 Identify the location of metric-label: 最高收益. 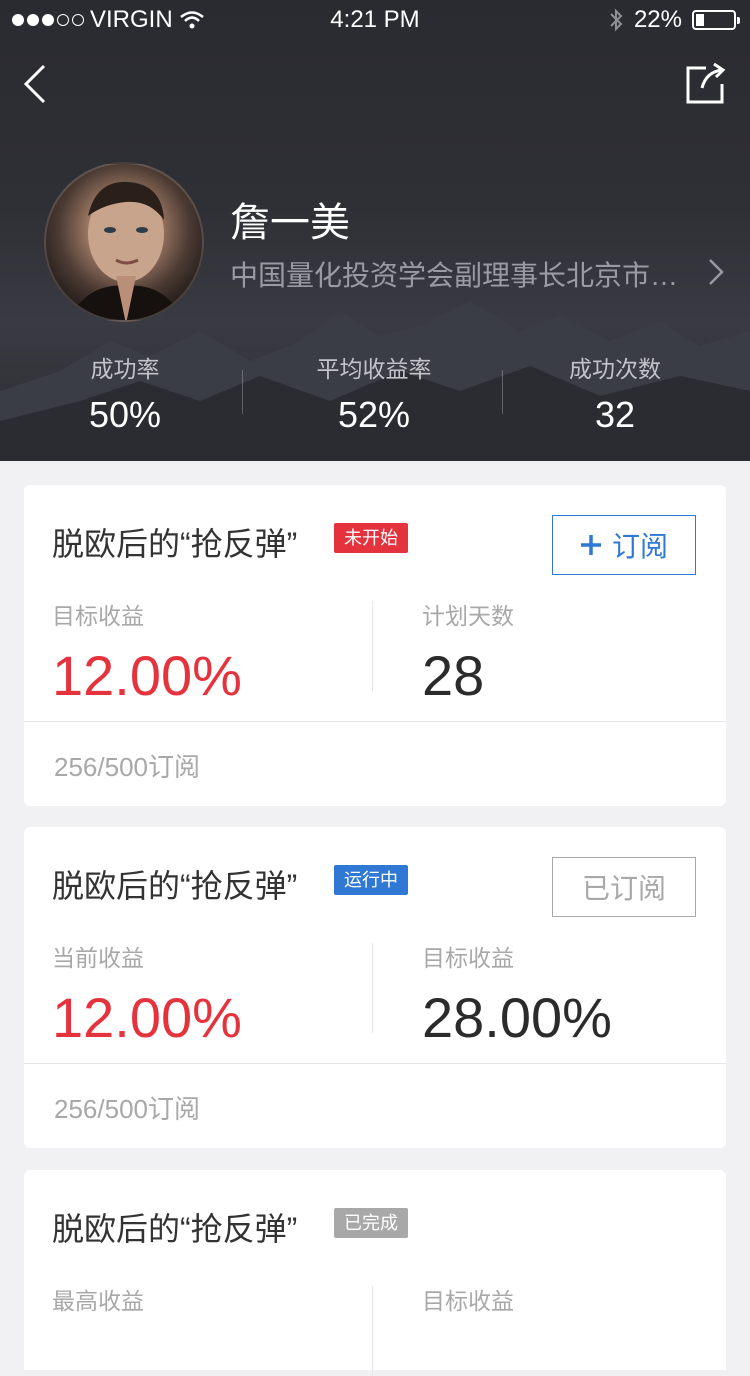
(98, 1301).